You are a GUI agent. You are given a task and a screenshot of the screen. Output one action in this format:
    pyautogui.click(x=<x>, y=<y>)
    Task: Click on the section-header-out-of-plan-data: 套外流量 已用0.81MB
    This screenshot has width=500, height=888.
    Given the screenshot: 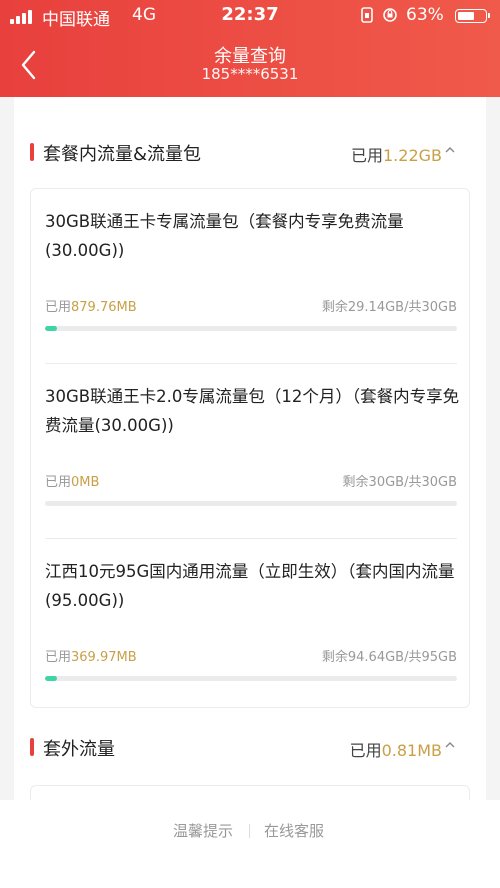 What is the action you would take?
    pyautogui.click(x=250, y=748)
    